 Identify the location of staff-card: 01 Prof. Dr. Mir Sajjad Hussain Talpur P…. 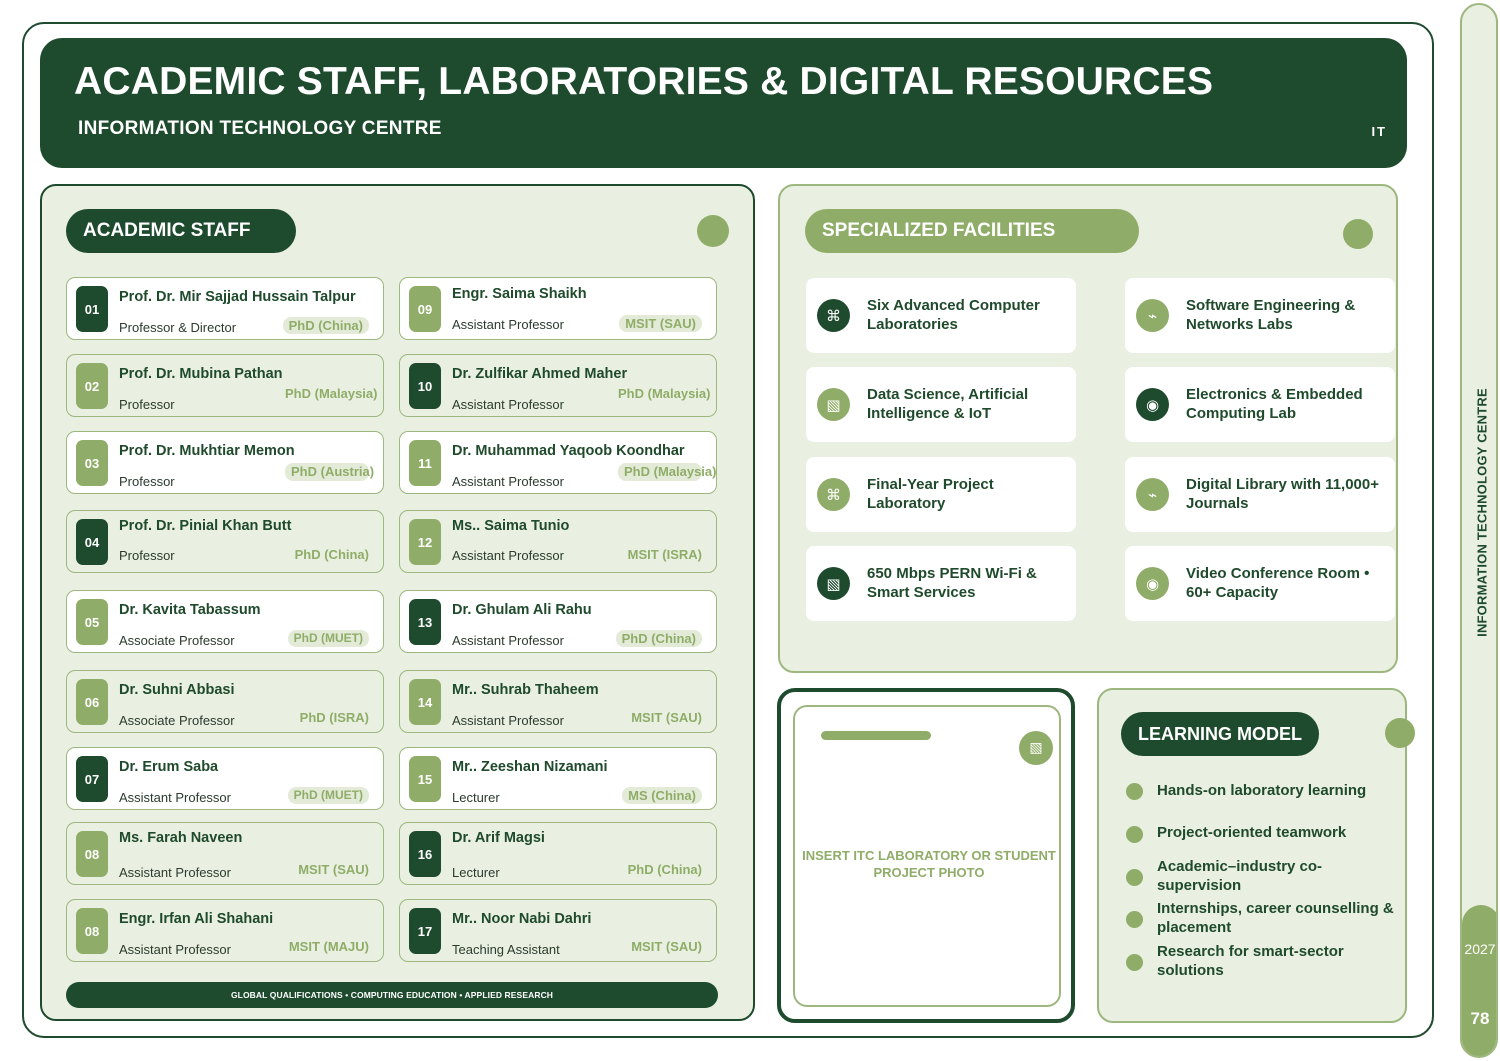
(225, 308).